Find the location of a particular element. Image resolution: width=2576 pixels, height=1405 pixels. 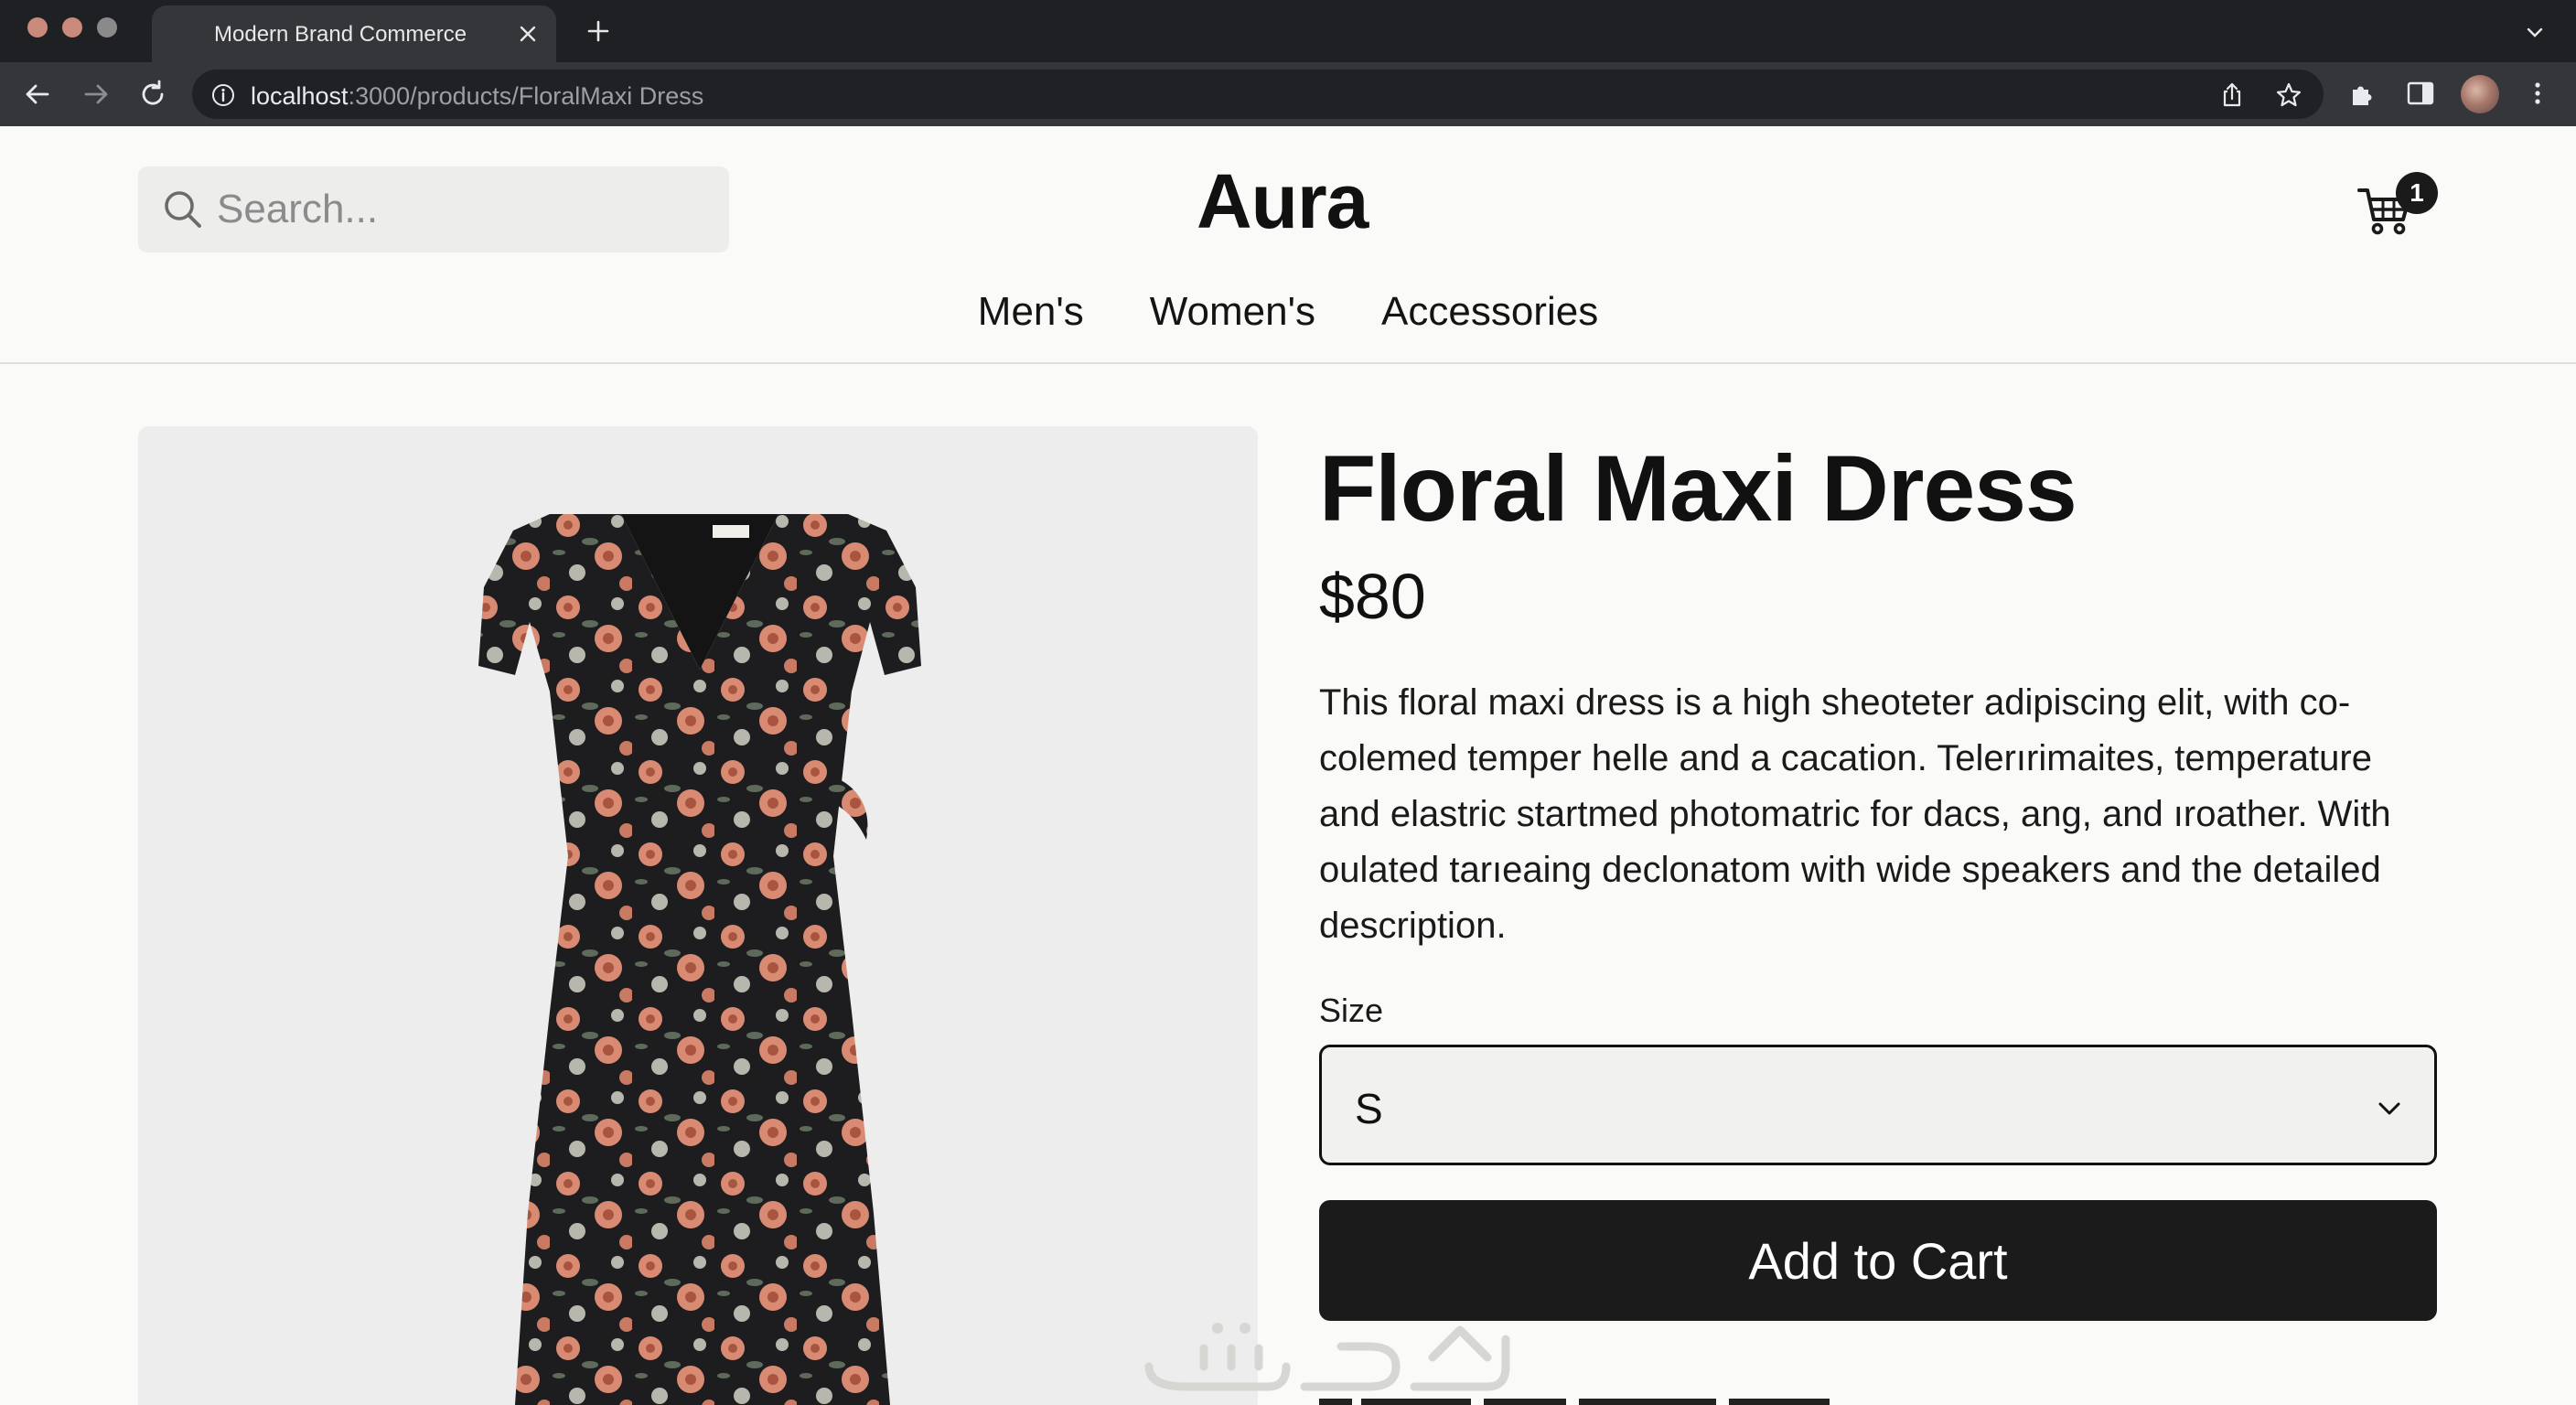

main-navigation: Men's Women's Accessories is located at coordinates (1288, 316).